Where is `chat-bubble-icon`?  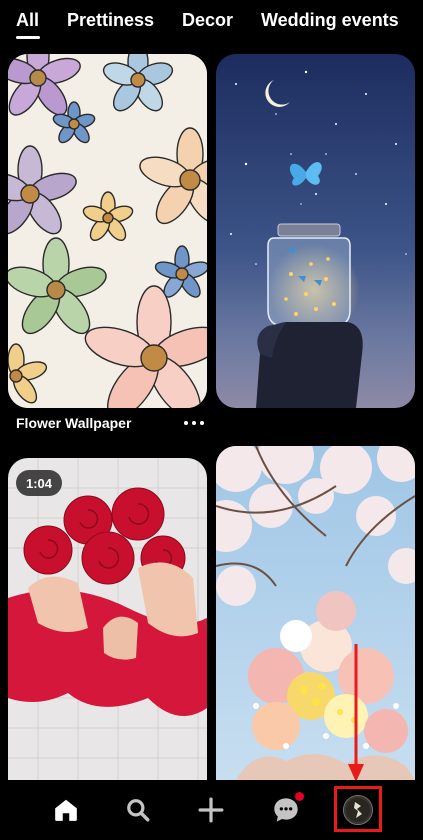 chat-bubble-icon is located at coordinates (286, 810).